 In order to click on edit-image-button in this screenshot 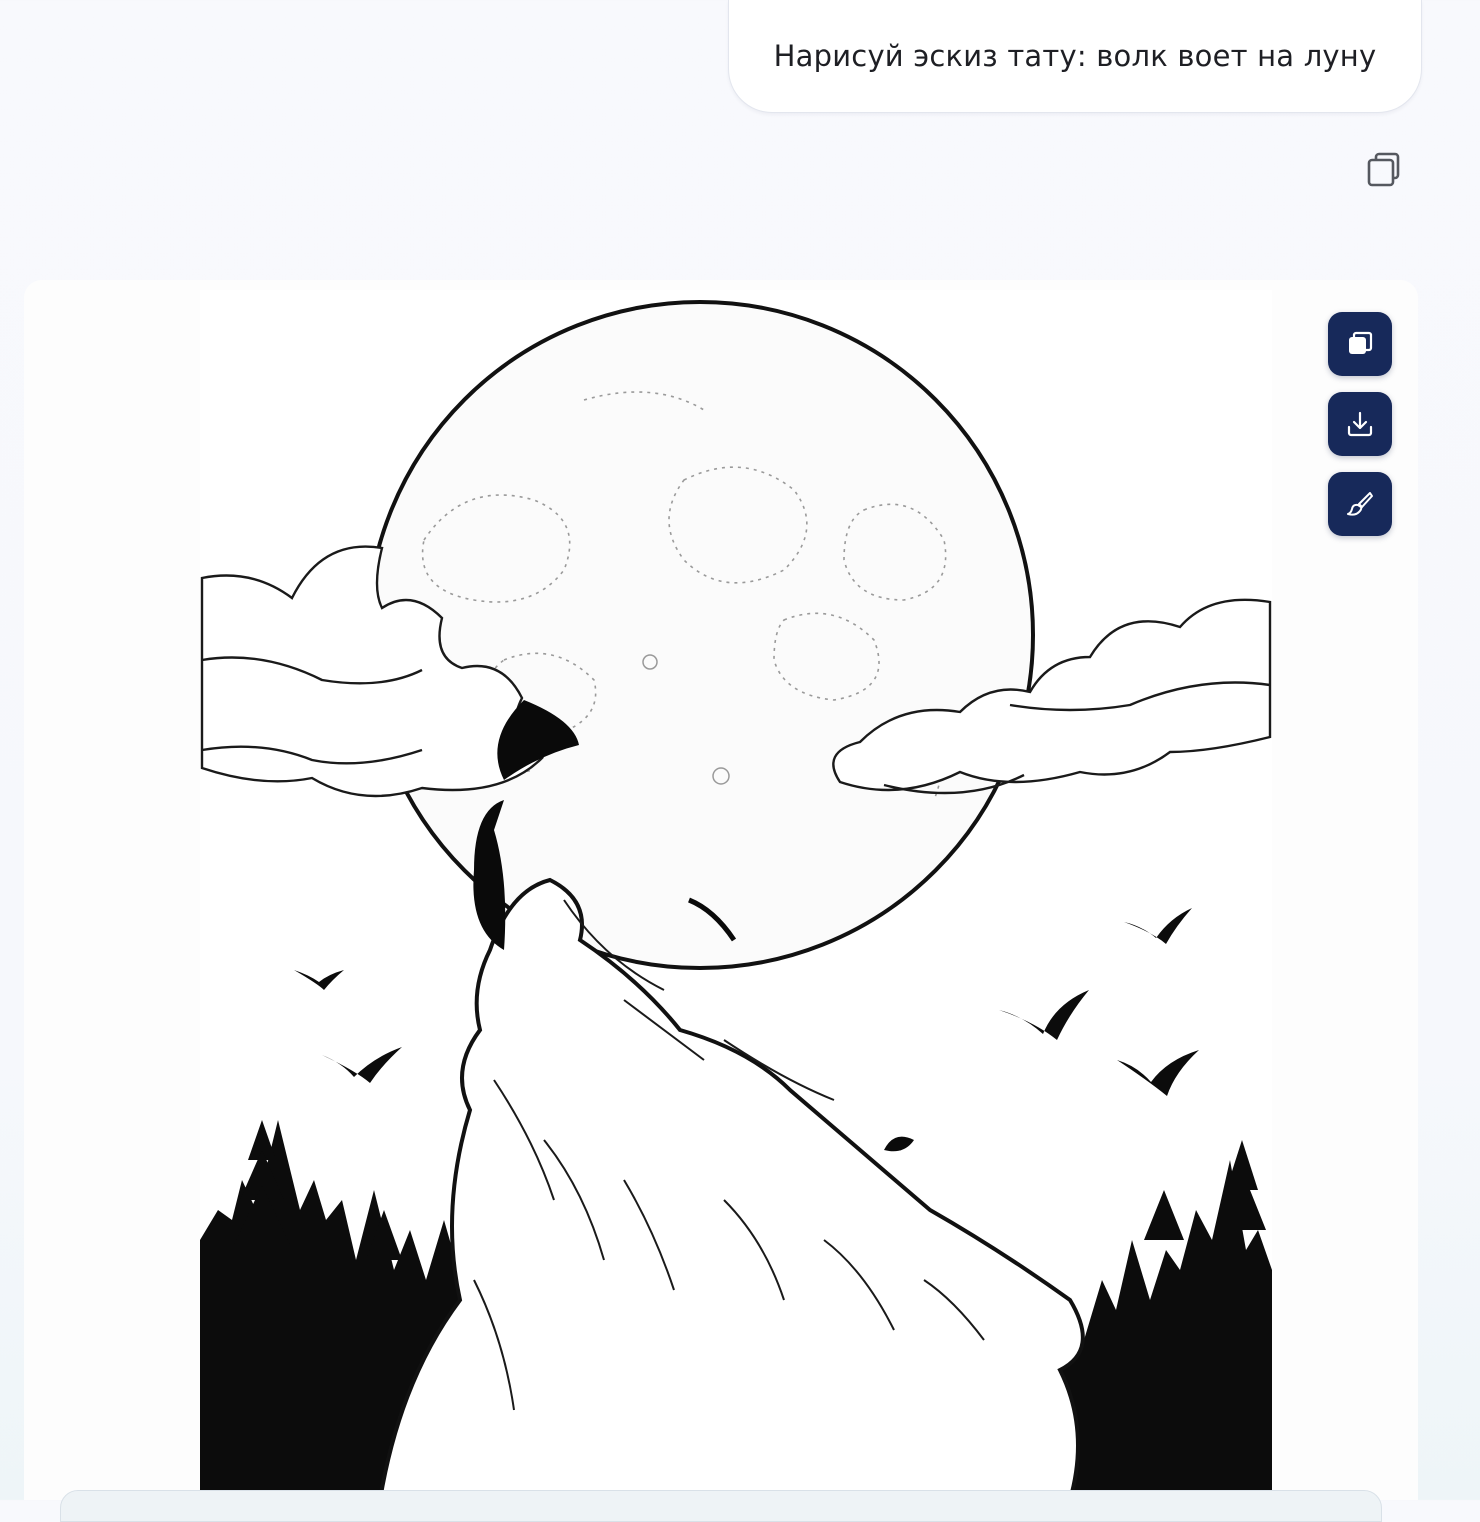, I will do `click(1360, 504)`.